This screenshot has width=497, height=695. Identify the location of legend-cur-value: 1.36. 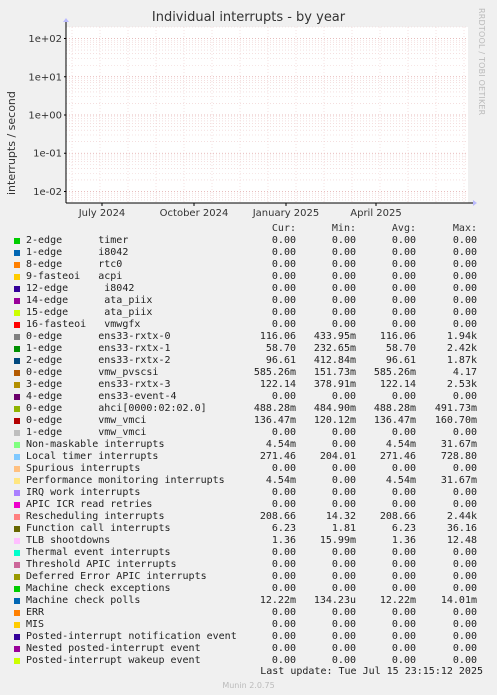
(283, 540).